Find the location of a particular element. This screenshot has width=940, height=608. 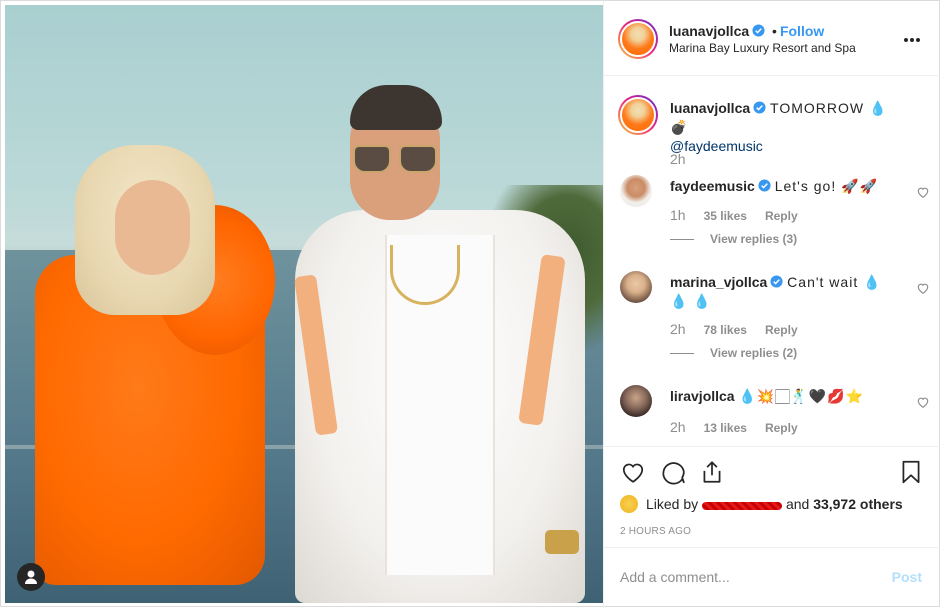

comment-meta: 1h 35 likes Reply is located at coordinates (734, 215).